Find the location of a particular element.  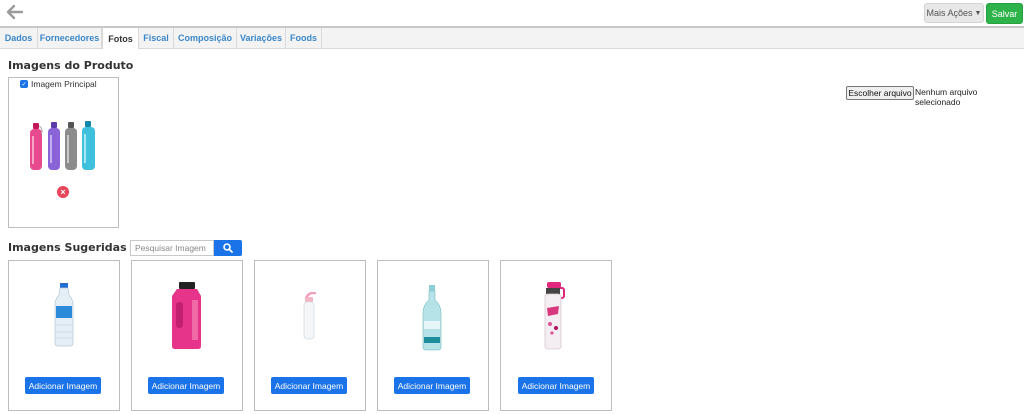

choose-file-button: Escolher arquivo is located at coordinates (880, 93).